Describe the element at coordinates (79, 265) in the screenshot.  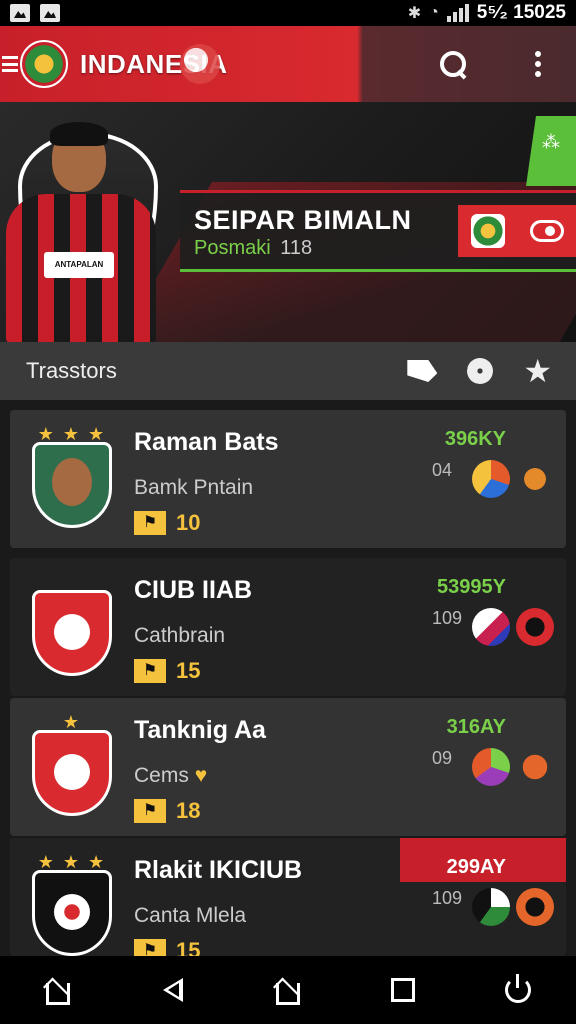
I see `player-sponsor: ANTAPALAN` at that location.